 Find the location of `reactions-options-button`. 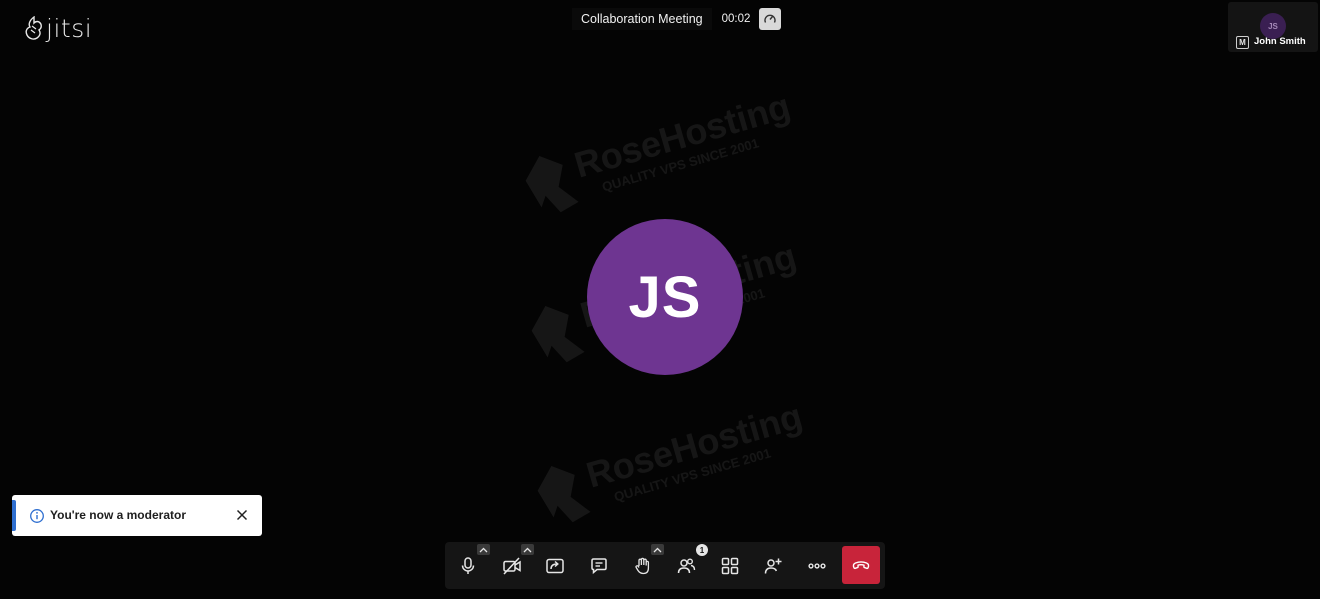

reactions-options-button is located at coordinates (657, 549).